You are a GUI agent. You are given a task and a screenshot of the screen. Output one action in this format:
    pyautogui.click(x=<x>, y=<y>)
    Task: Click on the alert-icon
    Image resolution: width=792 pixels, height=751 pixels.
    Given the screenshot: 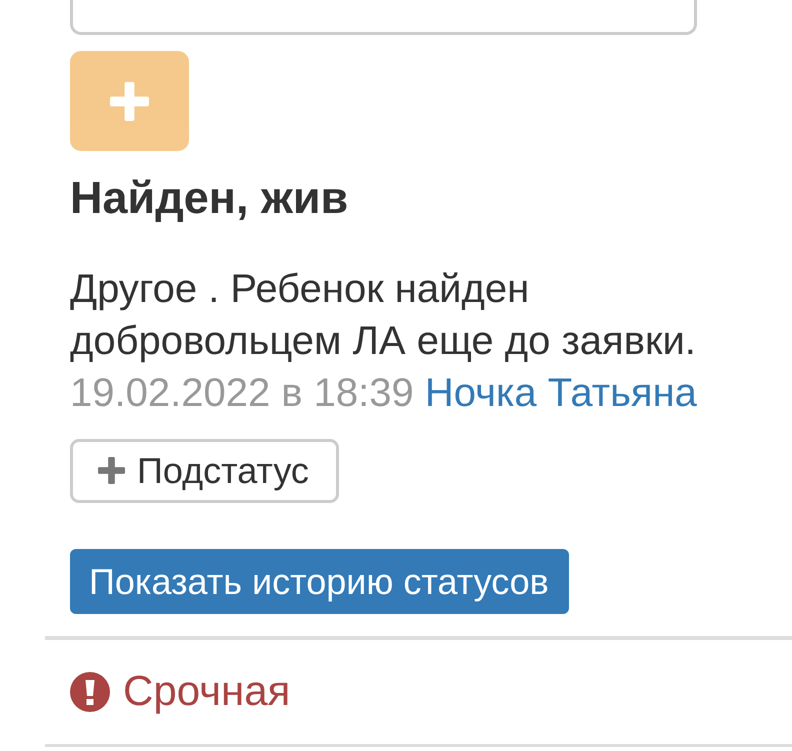 What is the action you would take?
    pyautogui.click(x=90, y=692)
    